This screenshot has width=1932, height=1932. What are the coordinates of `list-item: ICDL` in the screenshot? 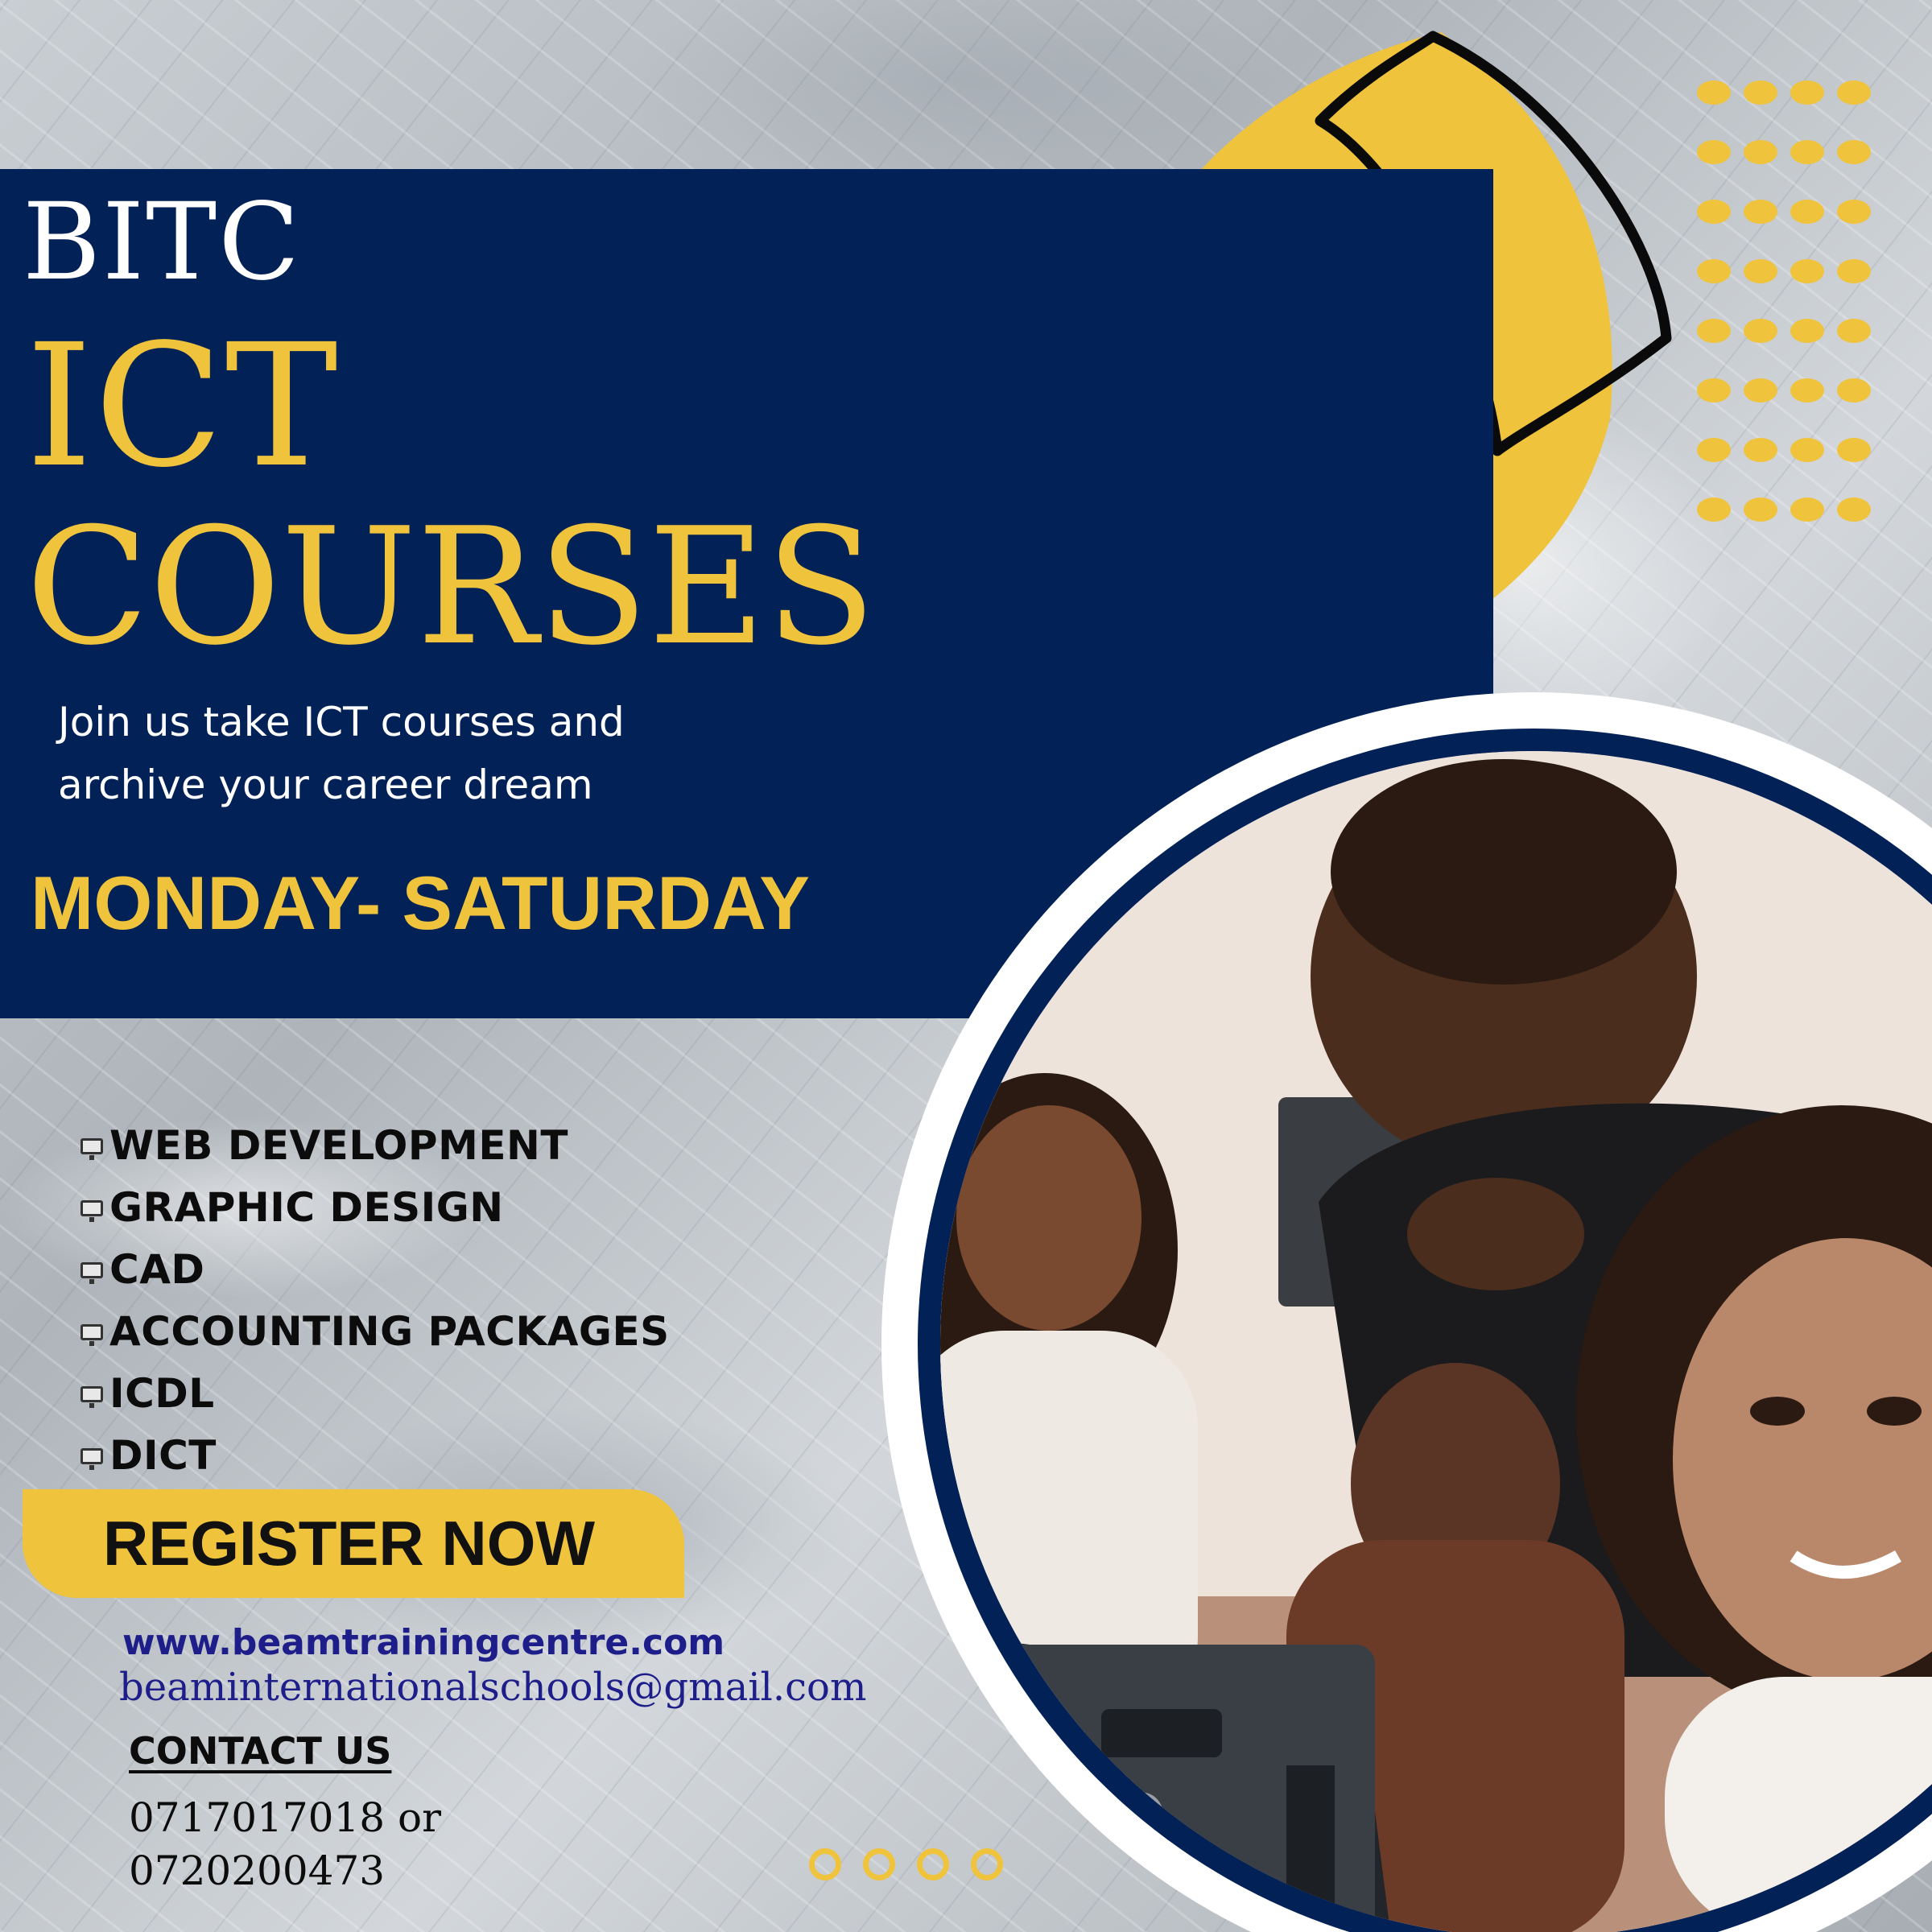 It's located at (375, 1394).